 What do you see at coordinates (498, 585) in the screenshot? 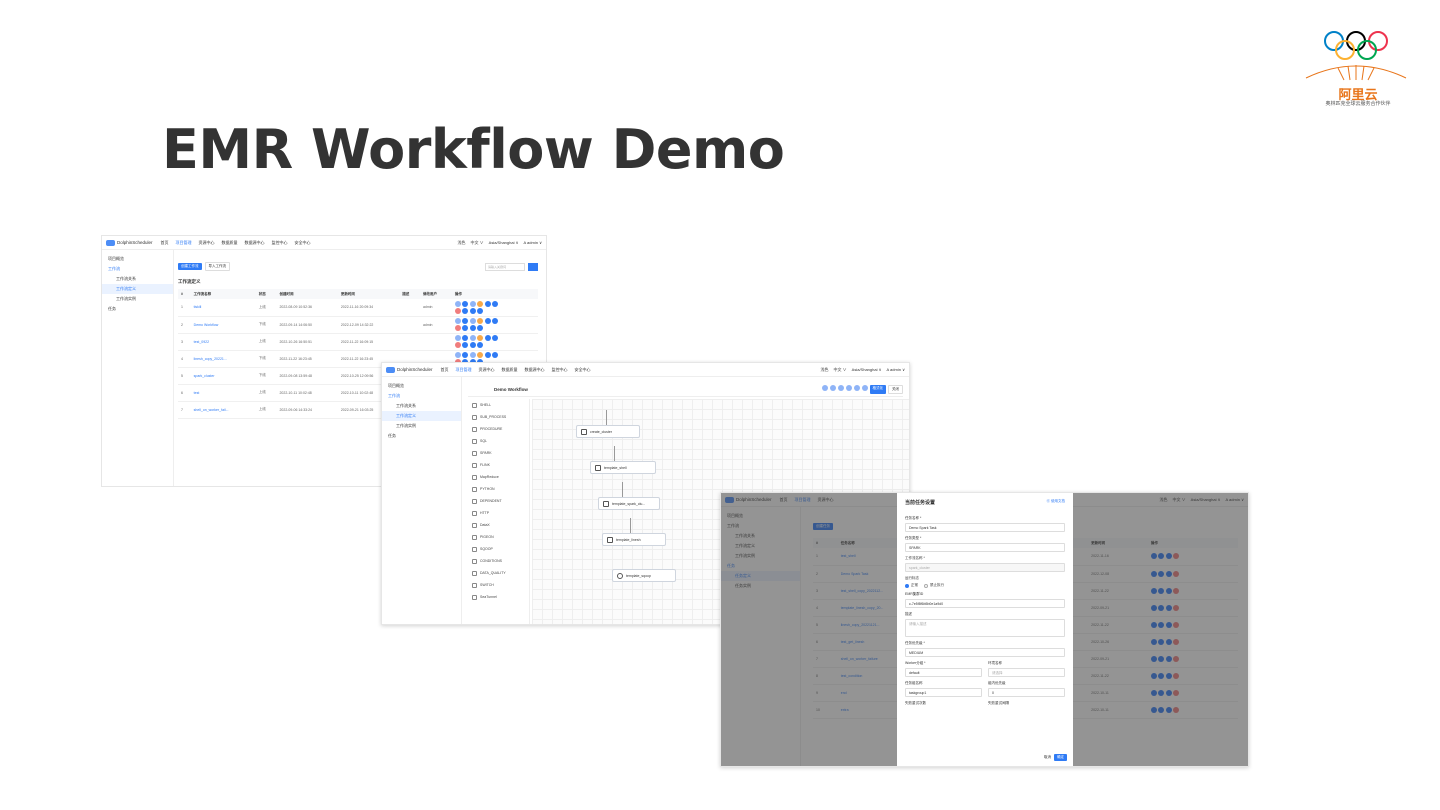
I see `tool-item: SWITCH` at bounding box center [498, 585].